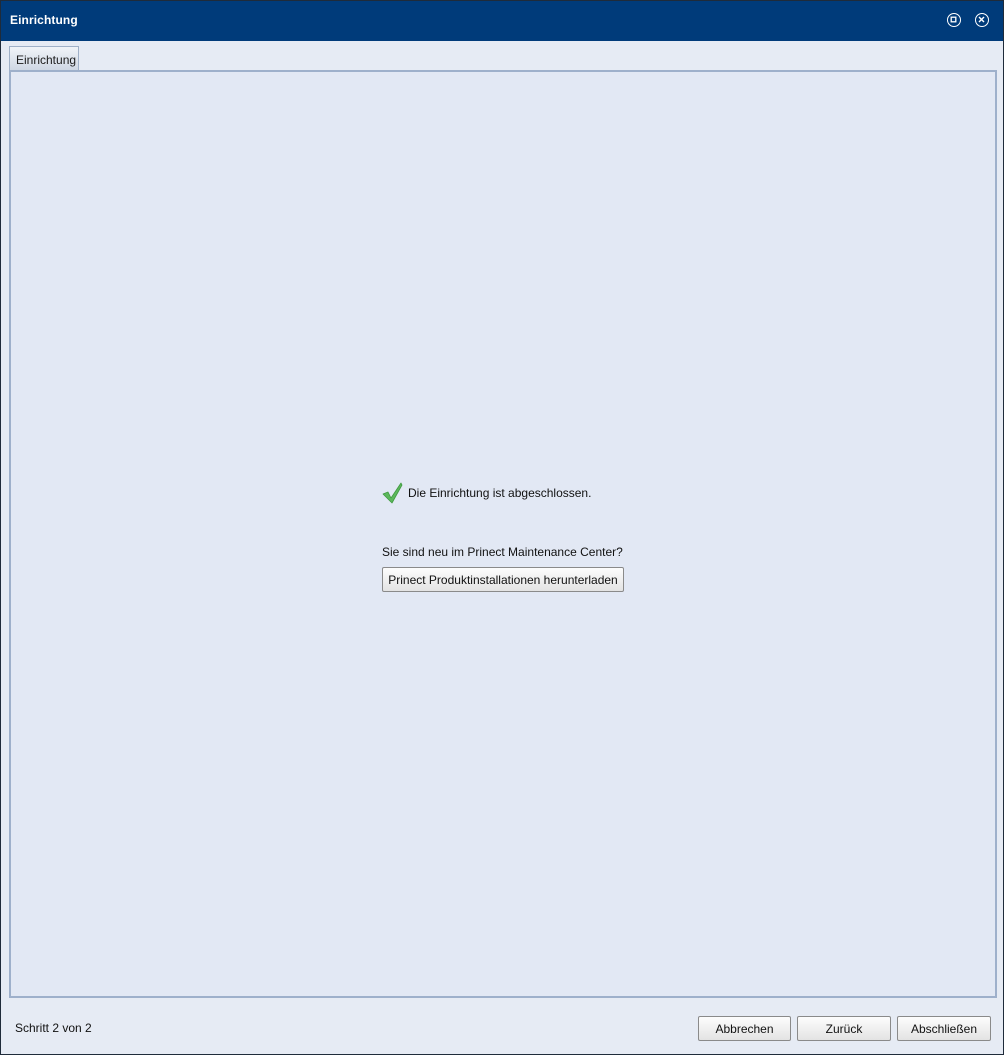  Describe the element at coordinates (844, 1028) in the screenshot. I see `back-button: Zurück` at that location.